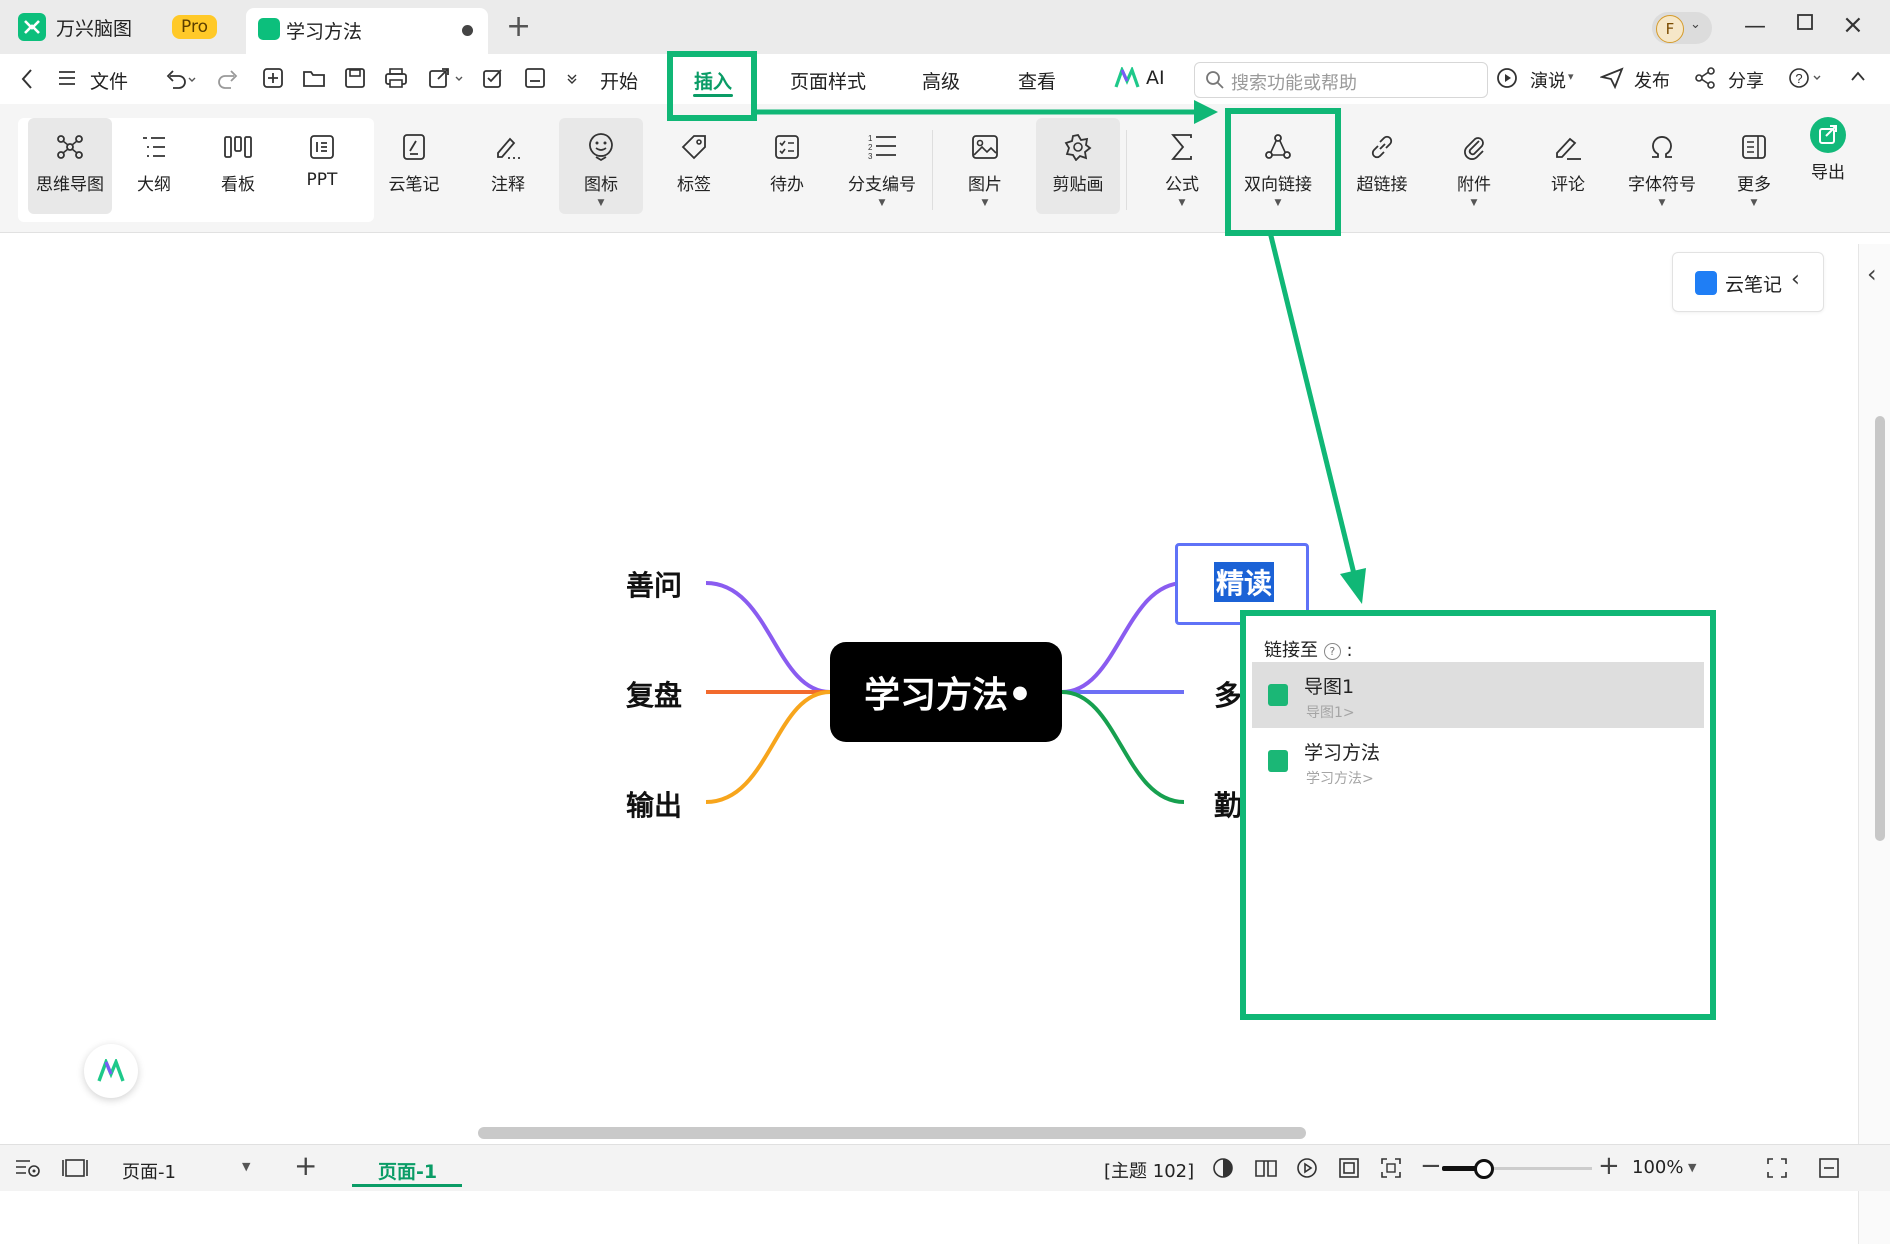 This screenshot has width=1890, height=1244. I want to click on zoom-out-button: −, so click(1431, 1166).